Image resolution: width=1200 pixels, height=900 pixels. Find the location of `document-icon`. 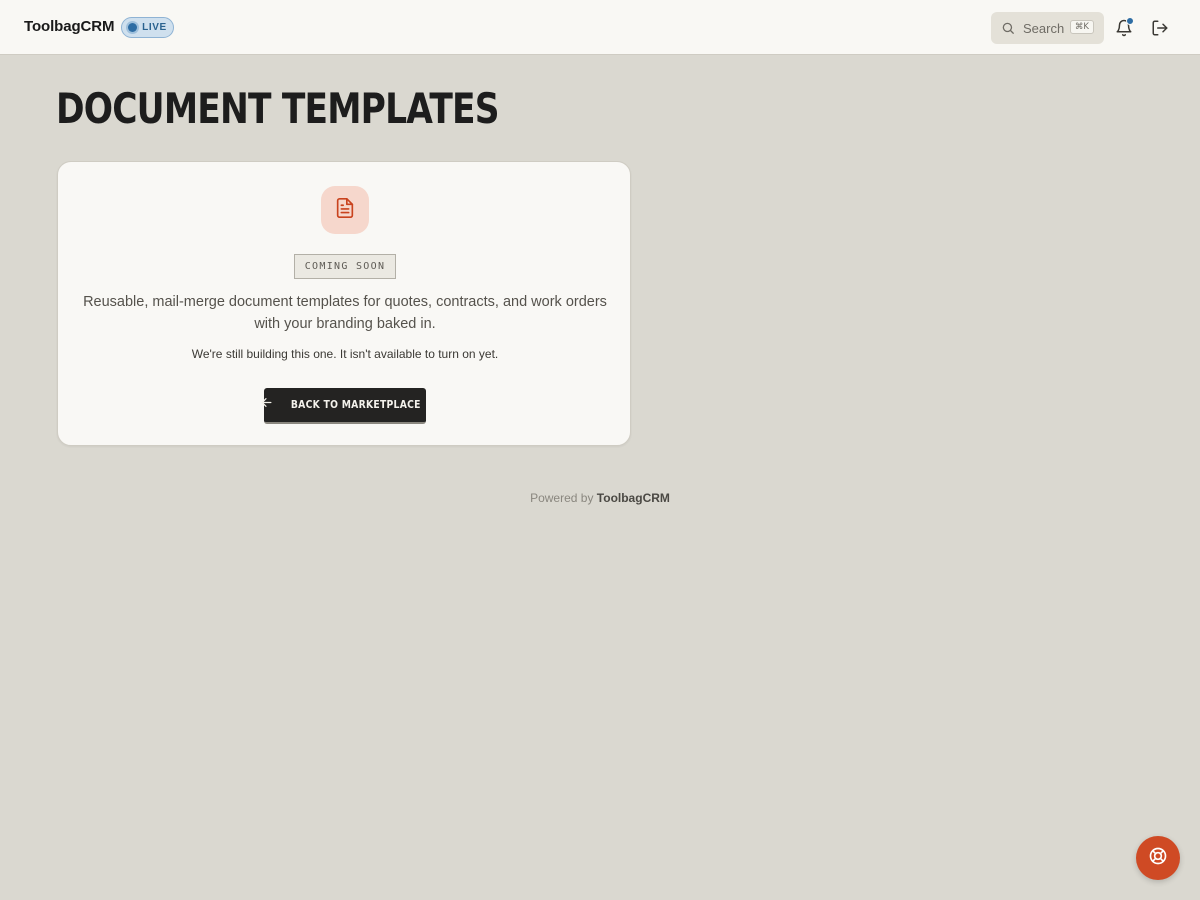

document-icon is located at coordinates (345, 210).